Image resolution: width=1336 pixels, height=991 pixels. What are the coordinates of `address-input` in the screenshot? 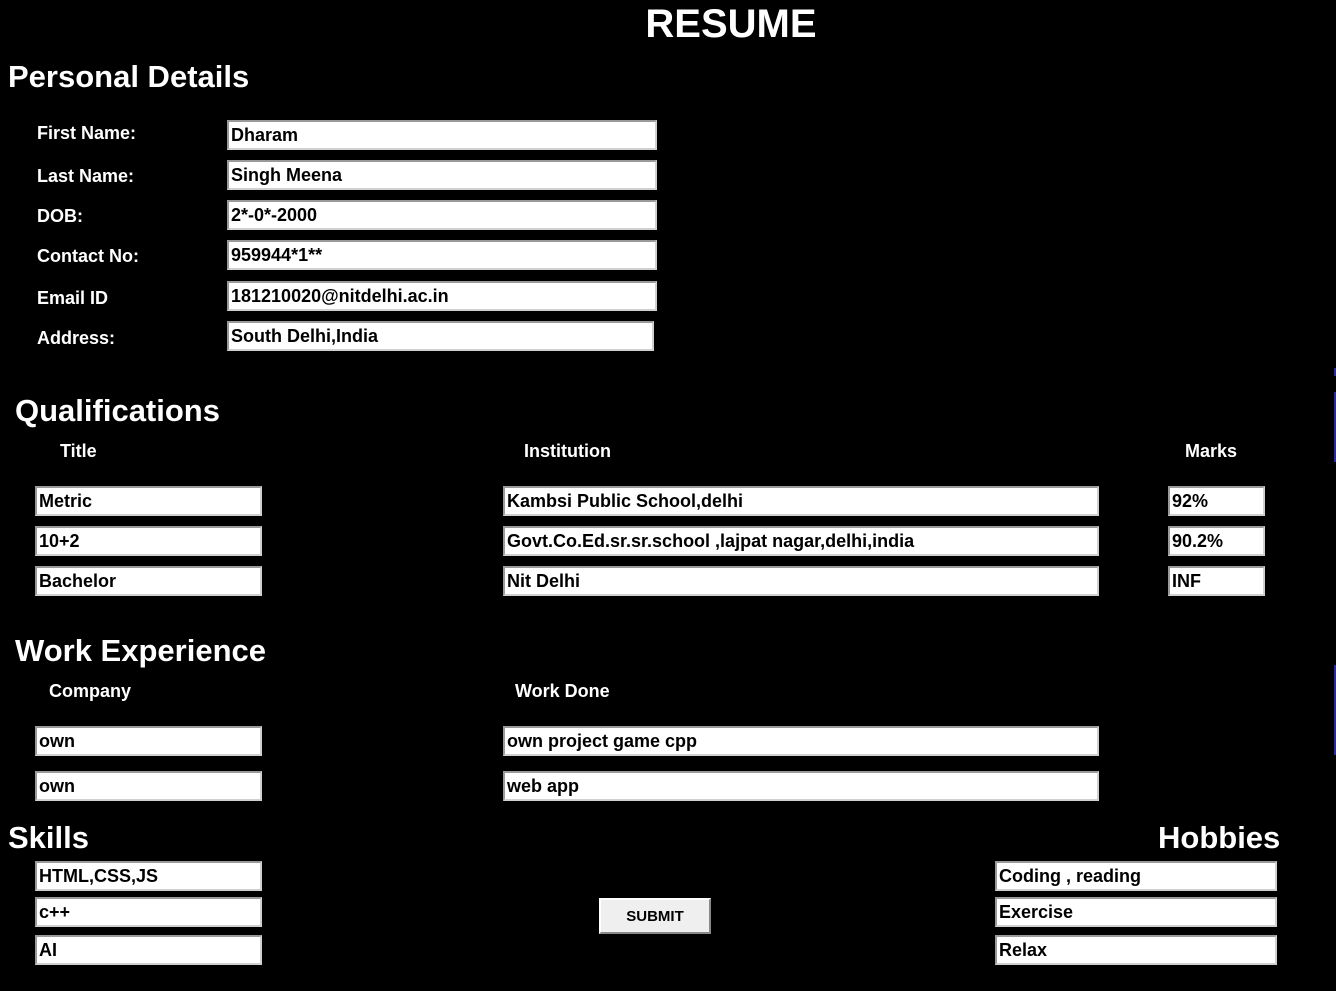 It's located at (440, 336).